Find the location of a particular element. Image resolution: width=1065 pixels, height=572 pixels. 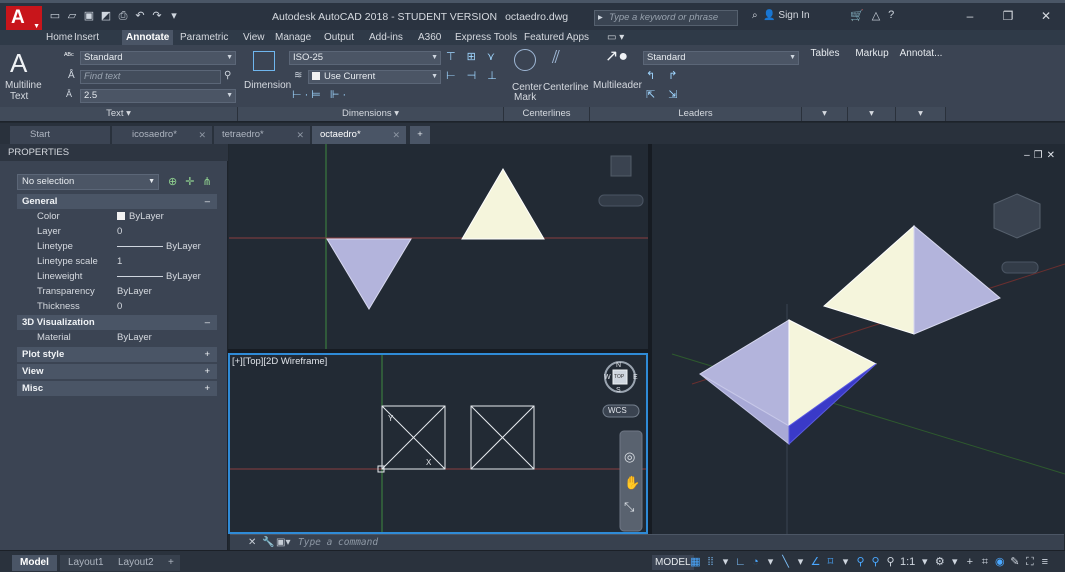

prop-row-layer: Layer 0 is located at coordinates (117, 231).